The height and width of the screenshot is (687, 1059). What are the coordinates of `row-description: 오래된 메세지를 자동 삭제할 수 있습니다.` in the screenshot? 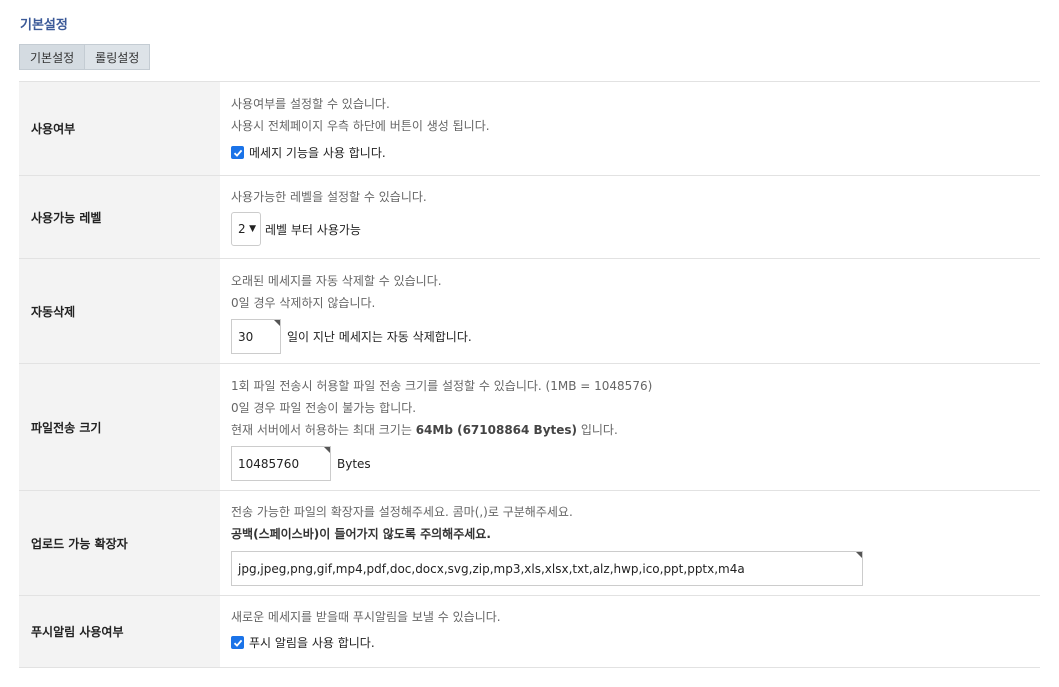 It's located at (336, 281).